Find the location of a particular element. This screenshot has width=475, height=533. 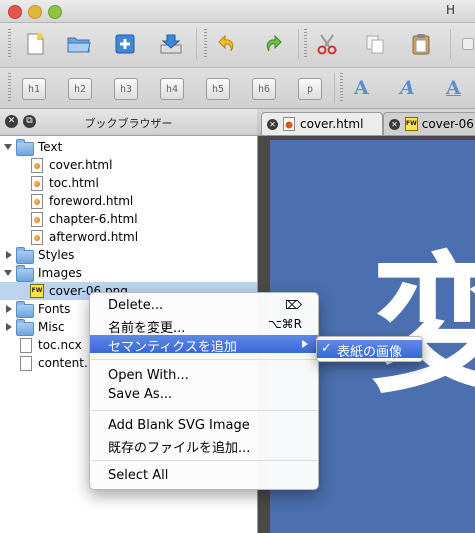

redo-button is located at coordinates (273, 44).